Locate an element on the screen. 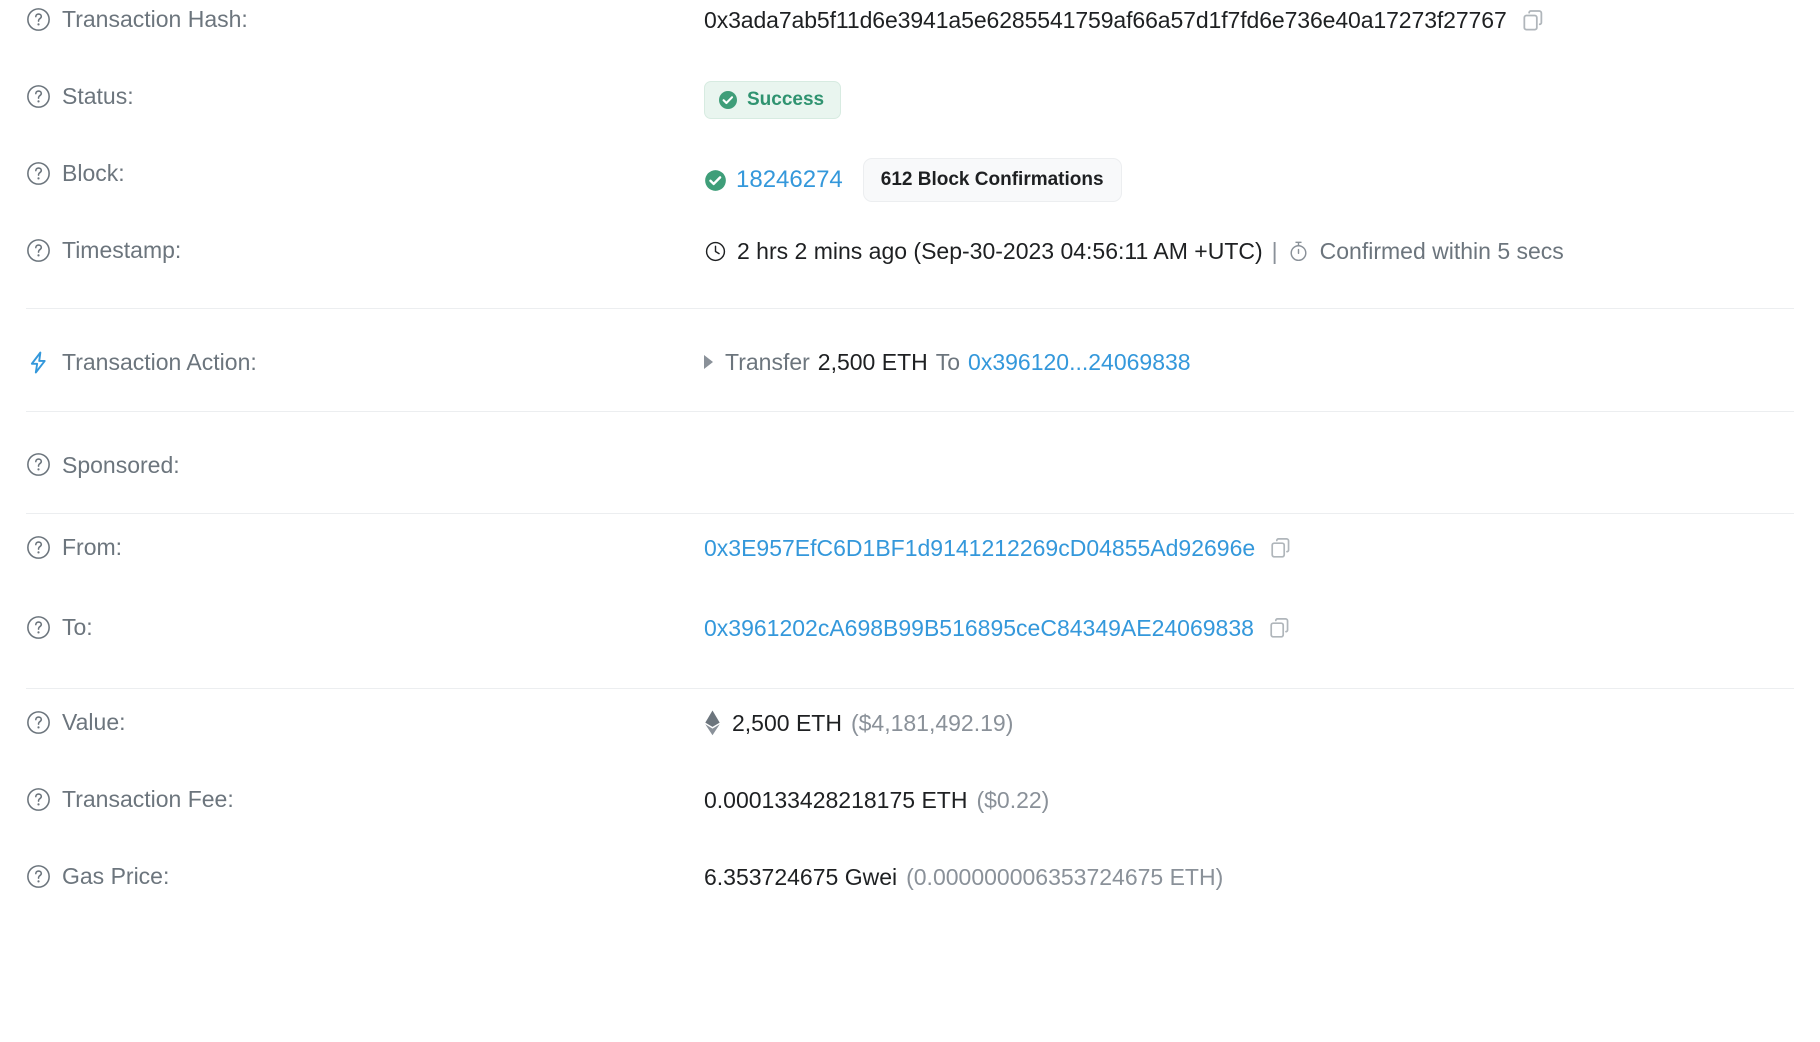  sponsored-value-cell is located at coordinates (1249, 463).